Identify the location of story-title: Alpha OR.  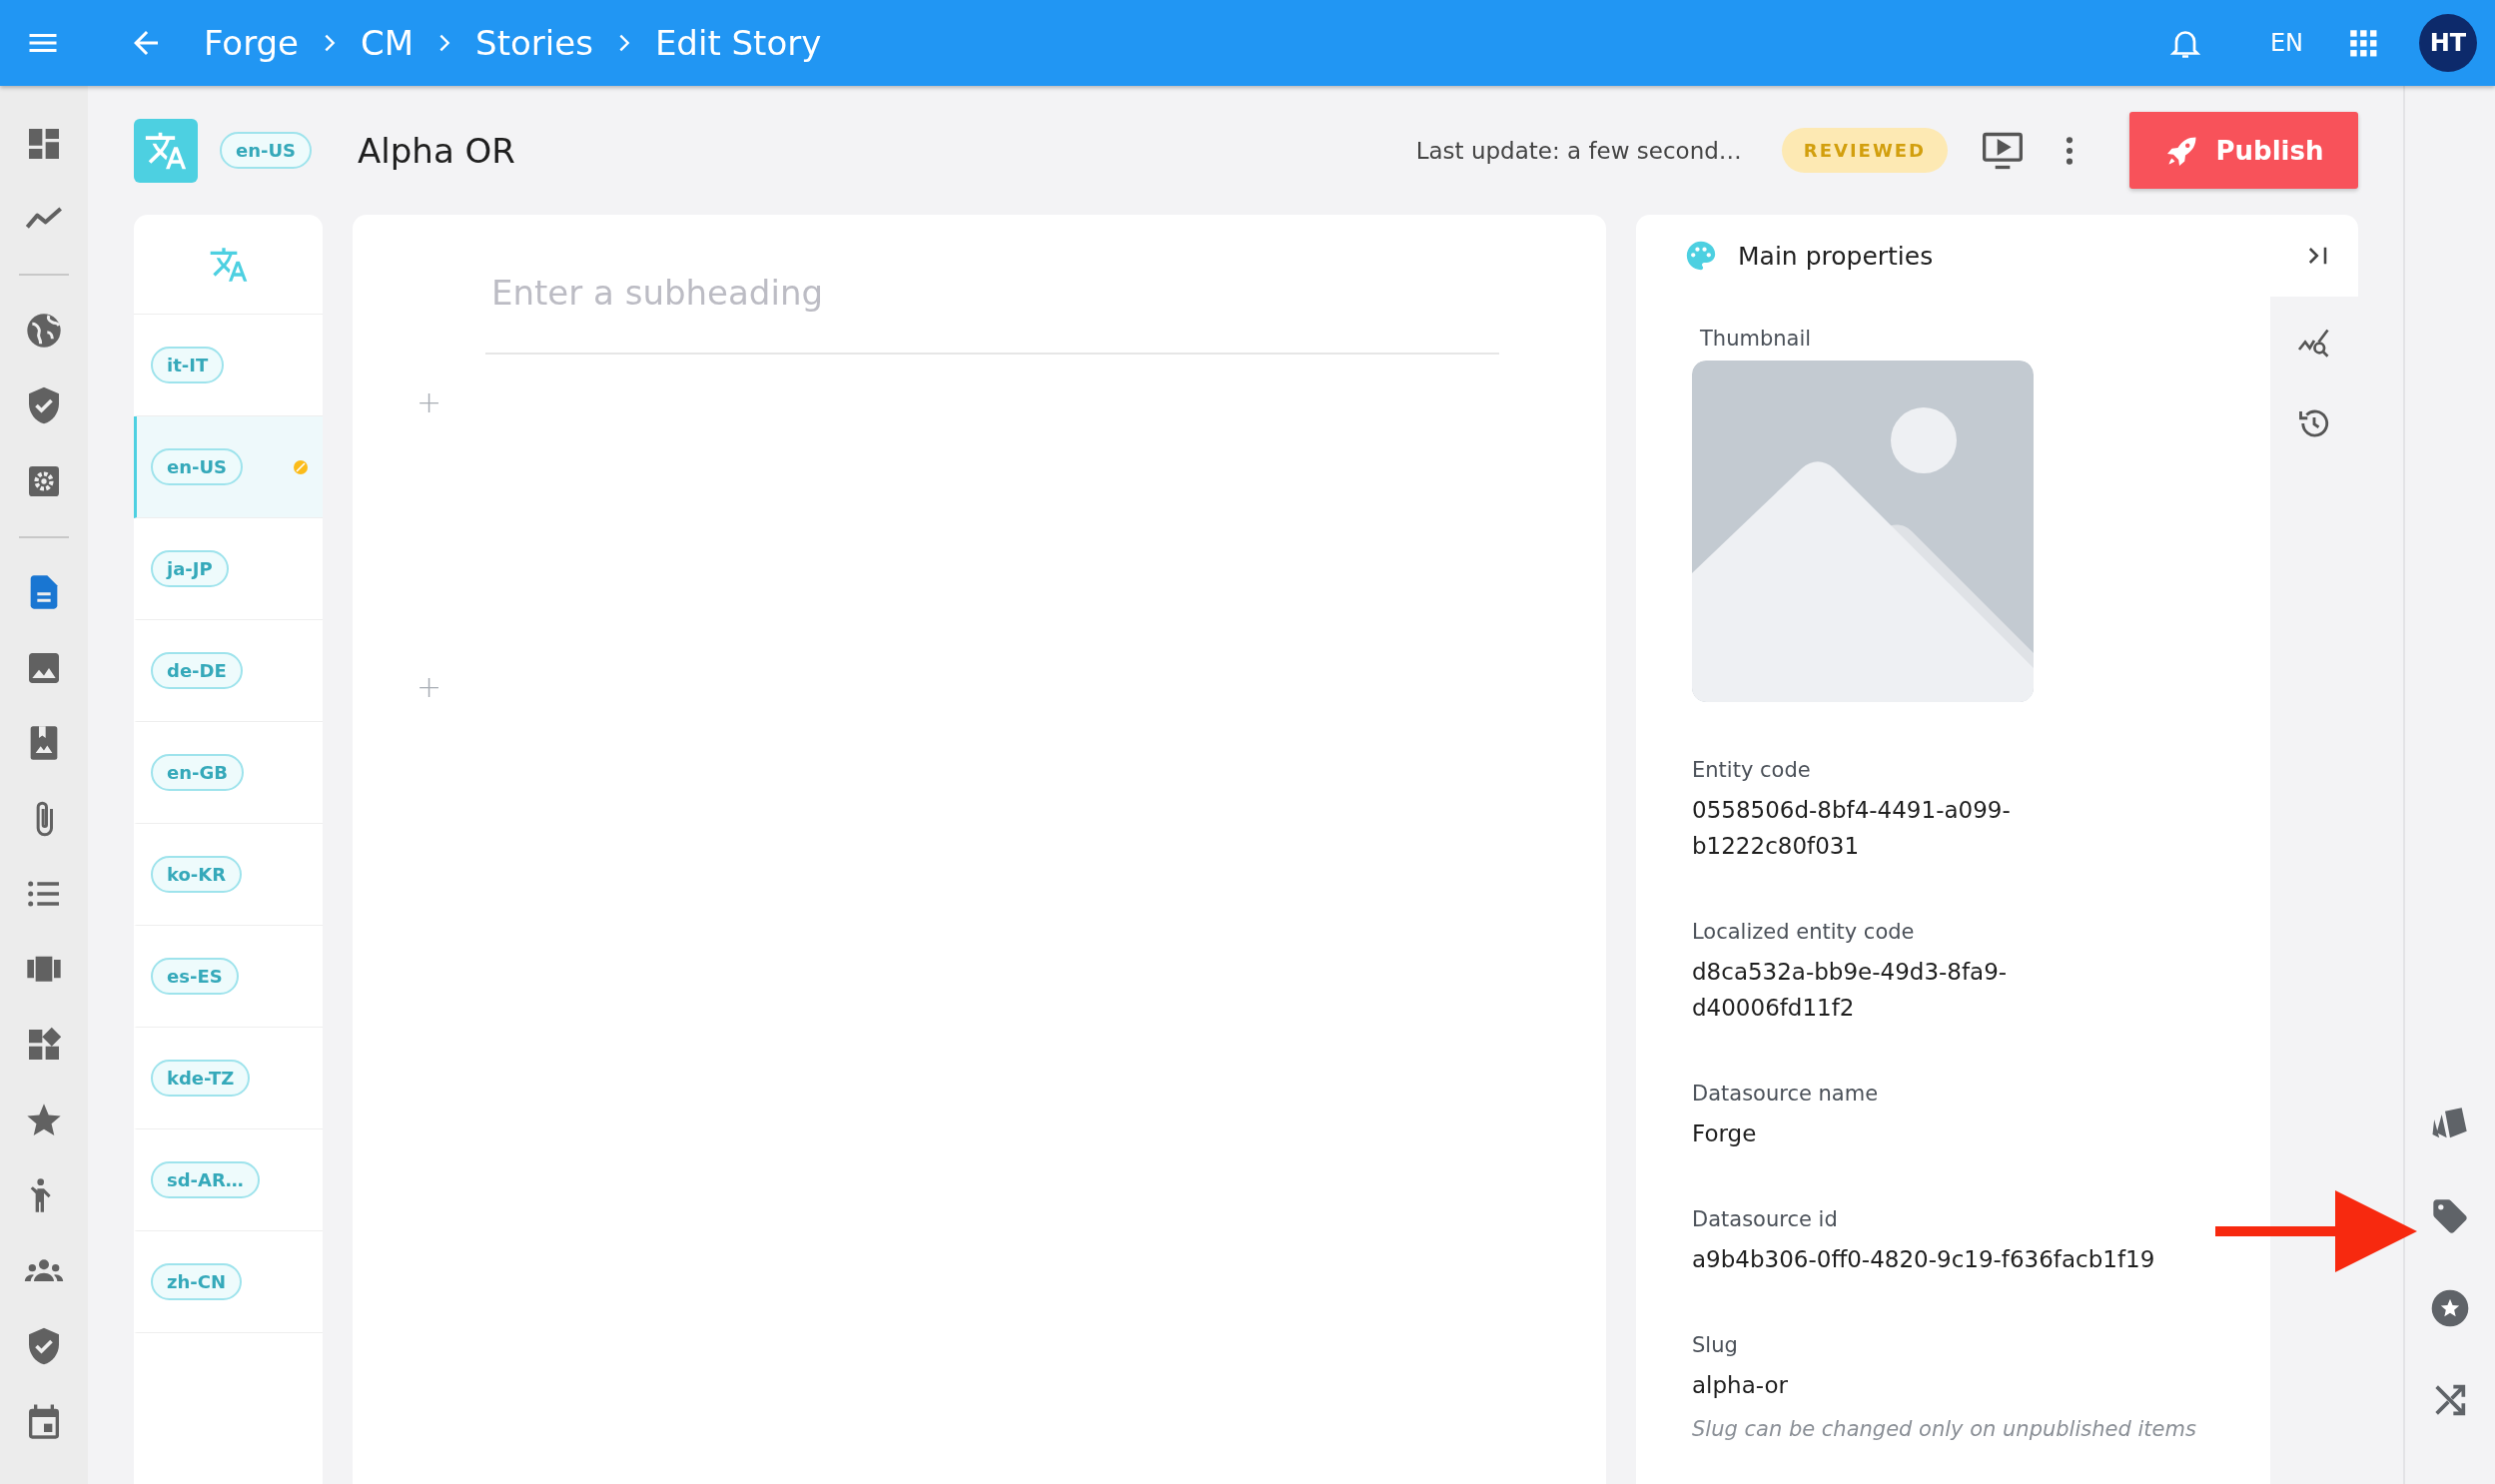
(437, 150).